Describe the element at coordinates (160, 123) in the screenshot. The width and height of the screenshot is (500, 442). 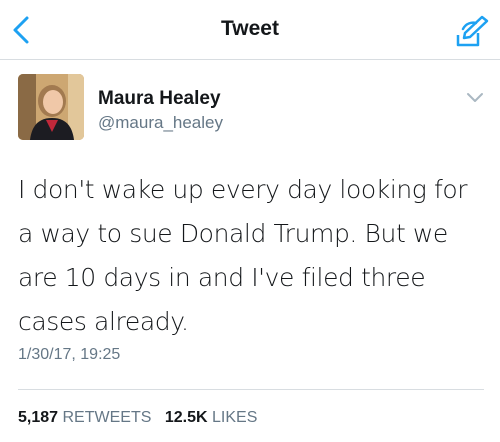
I see `author-handle: @maura_healey` at that location.